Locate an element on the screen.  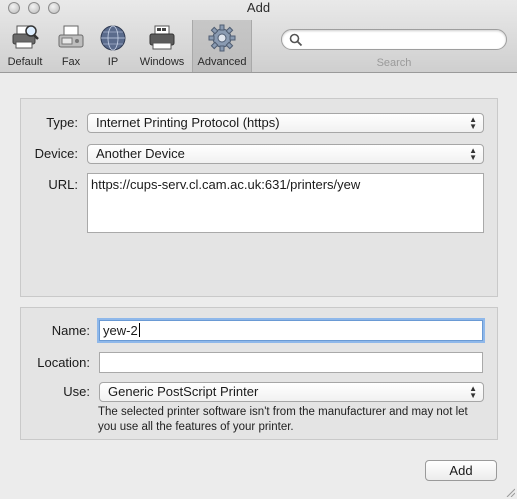
toolbar-ip-label: IP is located at coordinates (113, 62).